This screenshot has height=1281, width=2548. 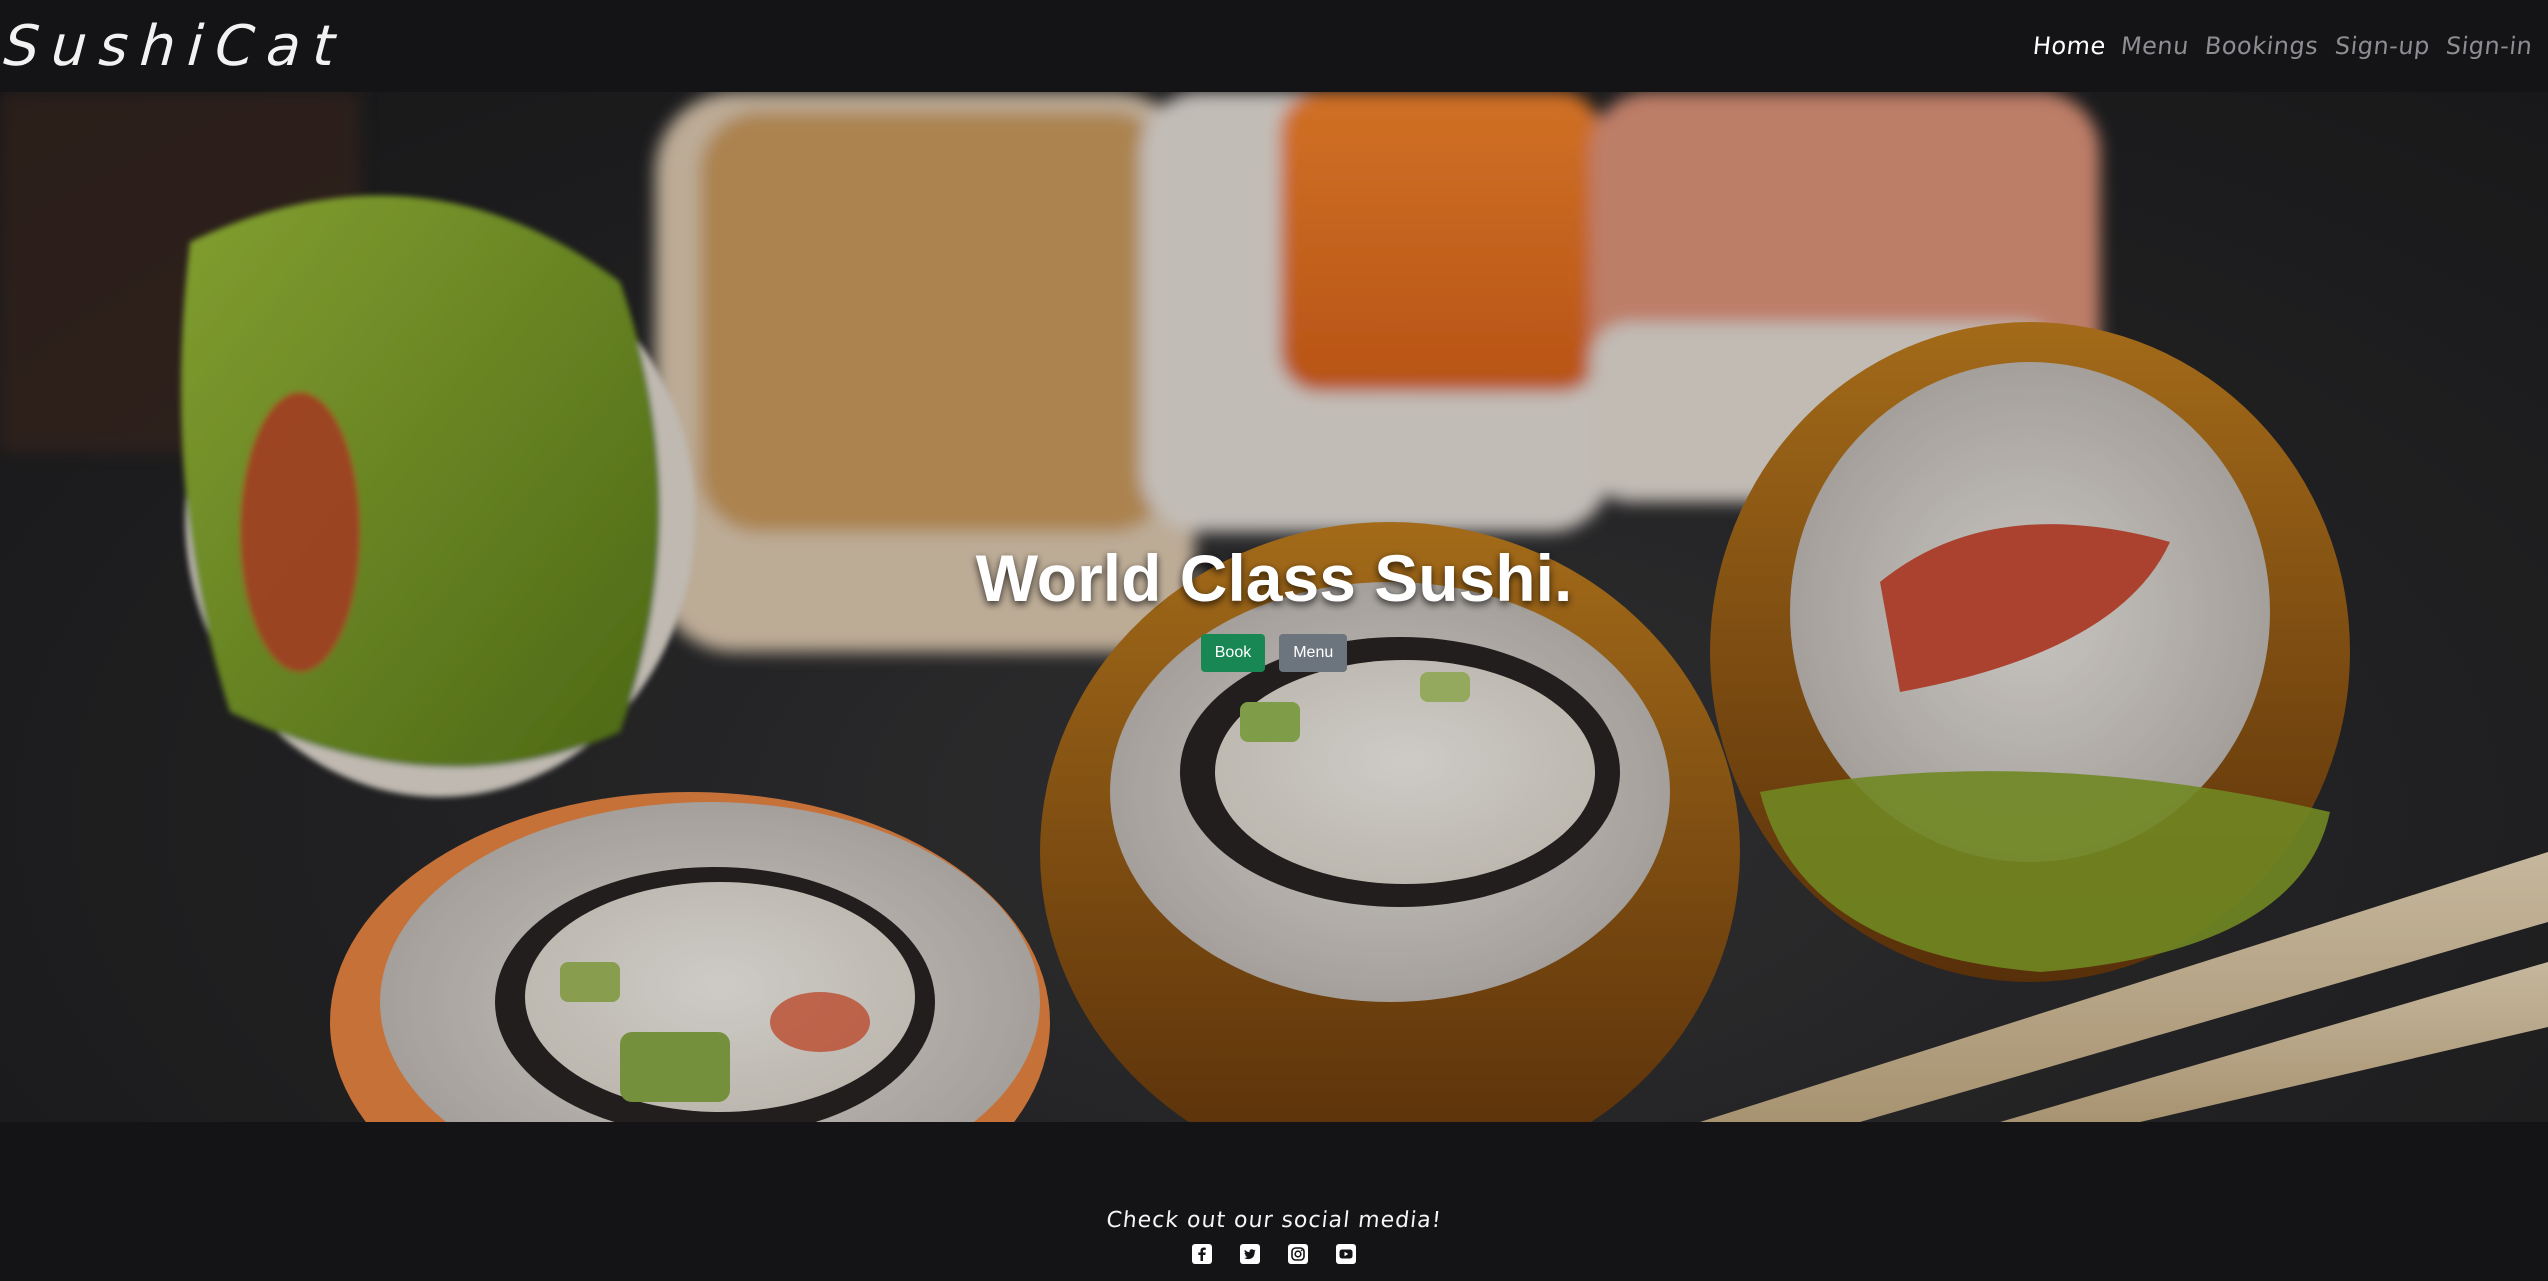 I want to click on nav-home: Home, so click(x=2069, y=46).